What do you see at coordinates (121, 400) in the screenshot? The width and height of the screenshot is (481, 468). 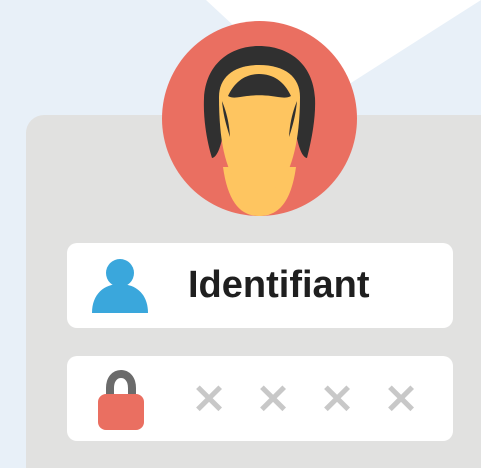 I see `lock-icon` at bounding box center [121, 400].